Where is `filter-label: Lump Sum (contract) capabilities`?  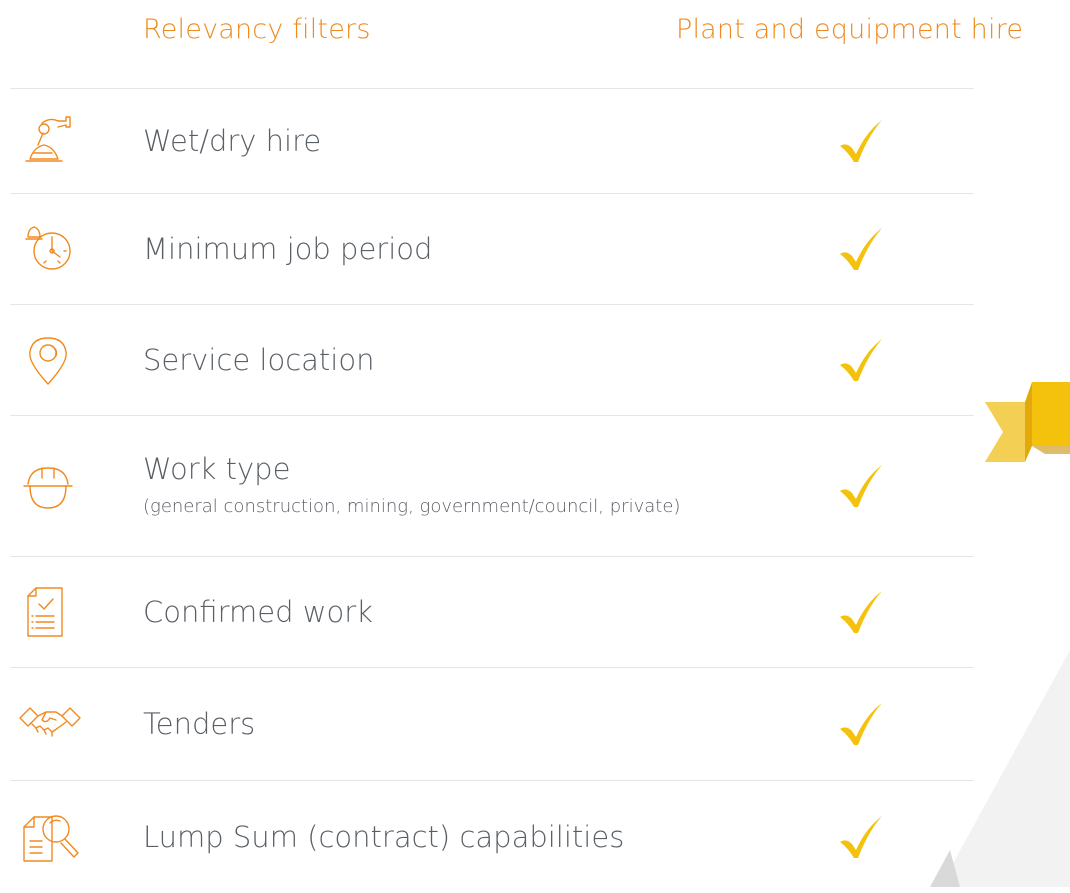 filter-label: Lump Sum (contract) capabilities is located at coordinates (384, 837).